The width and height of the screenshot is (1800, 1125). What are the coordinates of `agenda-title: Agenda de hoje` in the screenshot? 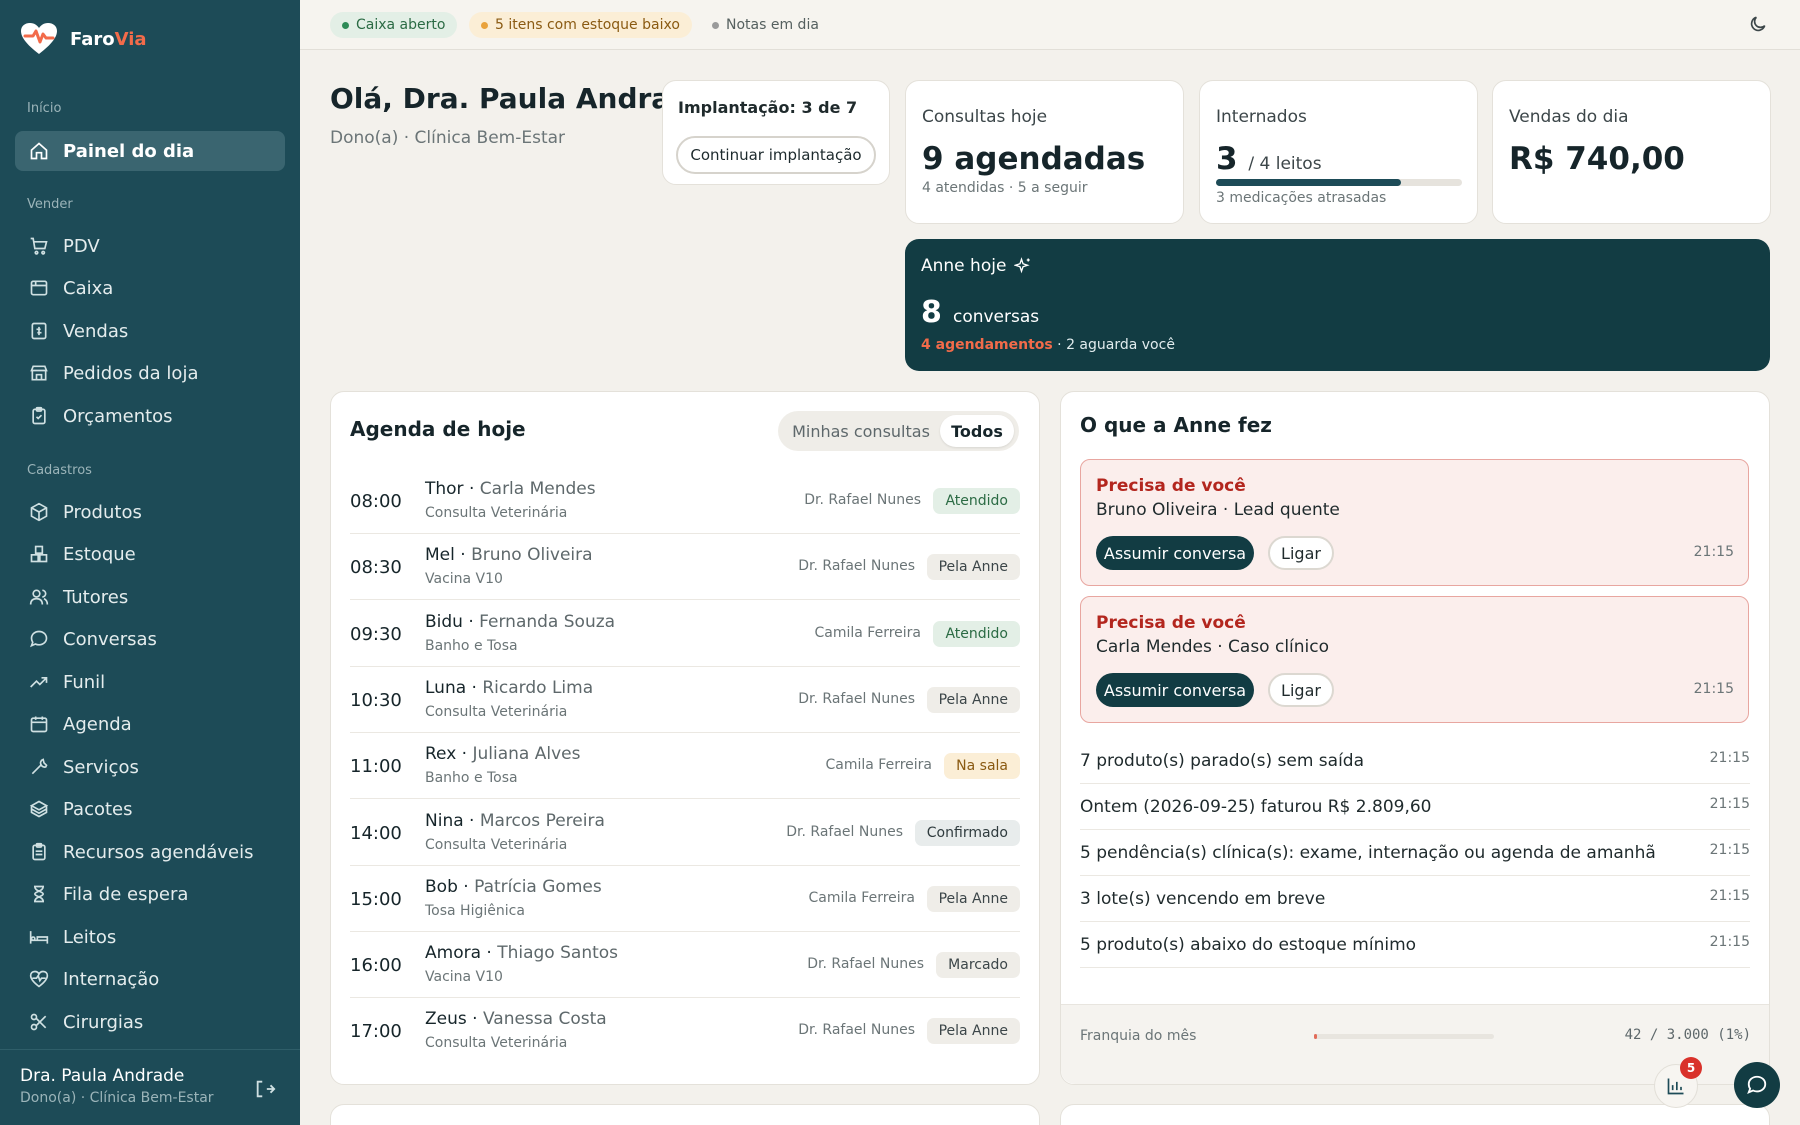 It's located at (438, 429).